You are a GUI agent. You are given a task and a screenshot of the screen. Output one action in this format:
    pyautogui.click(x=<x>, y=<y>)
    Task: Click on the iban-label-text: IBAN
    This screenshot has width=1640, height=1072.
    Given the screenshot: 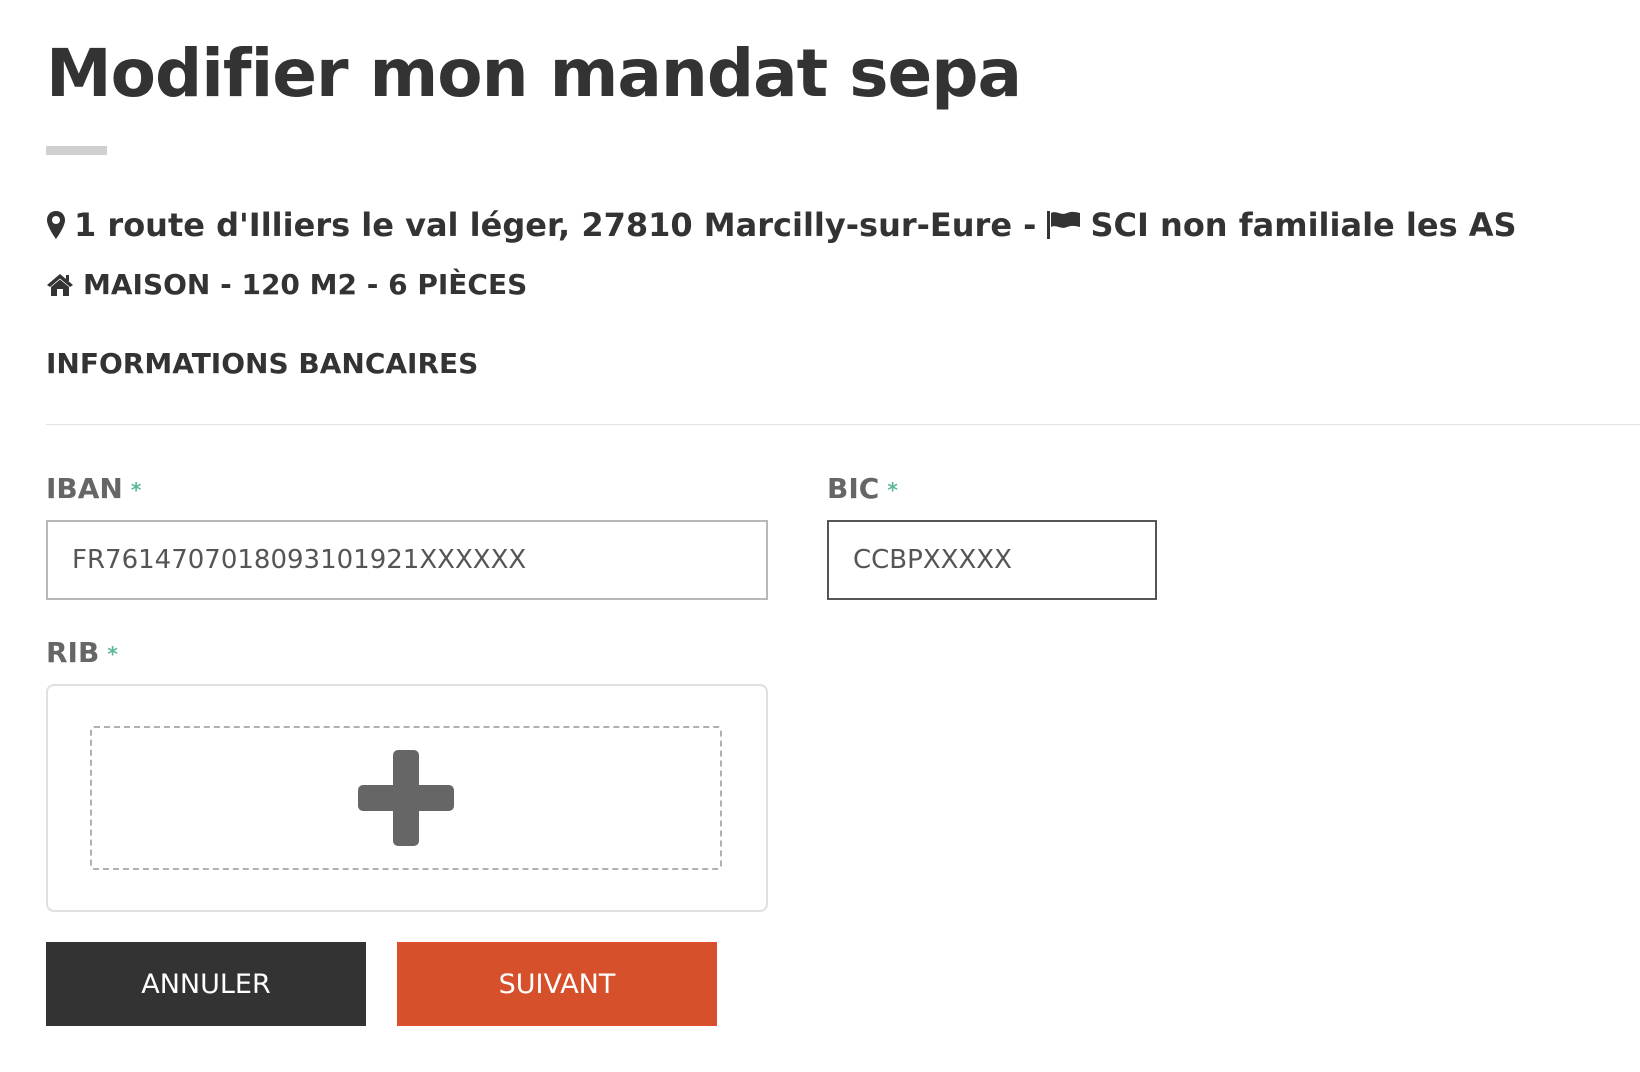 What is the action you would take?
    pyautogui.click(x=84, y=488)
    